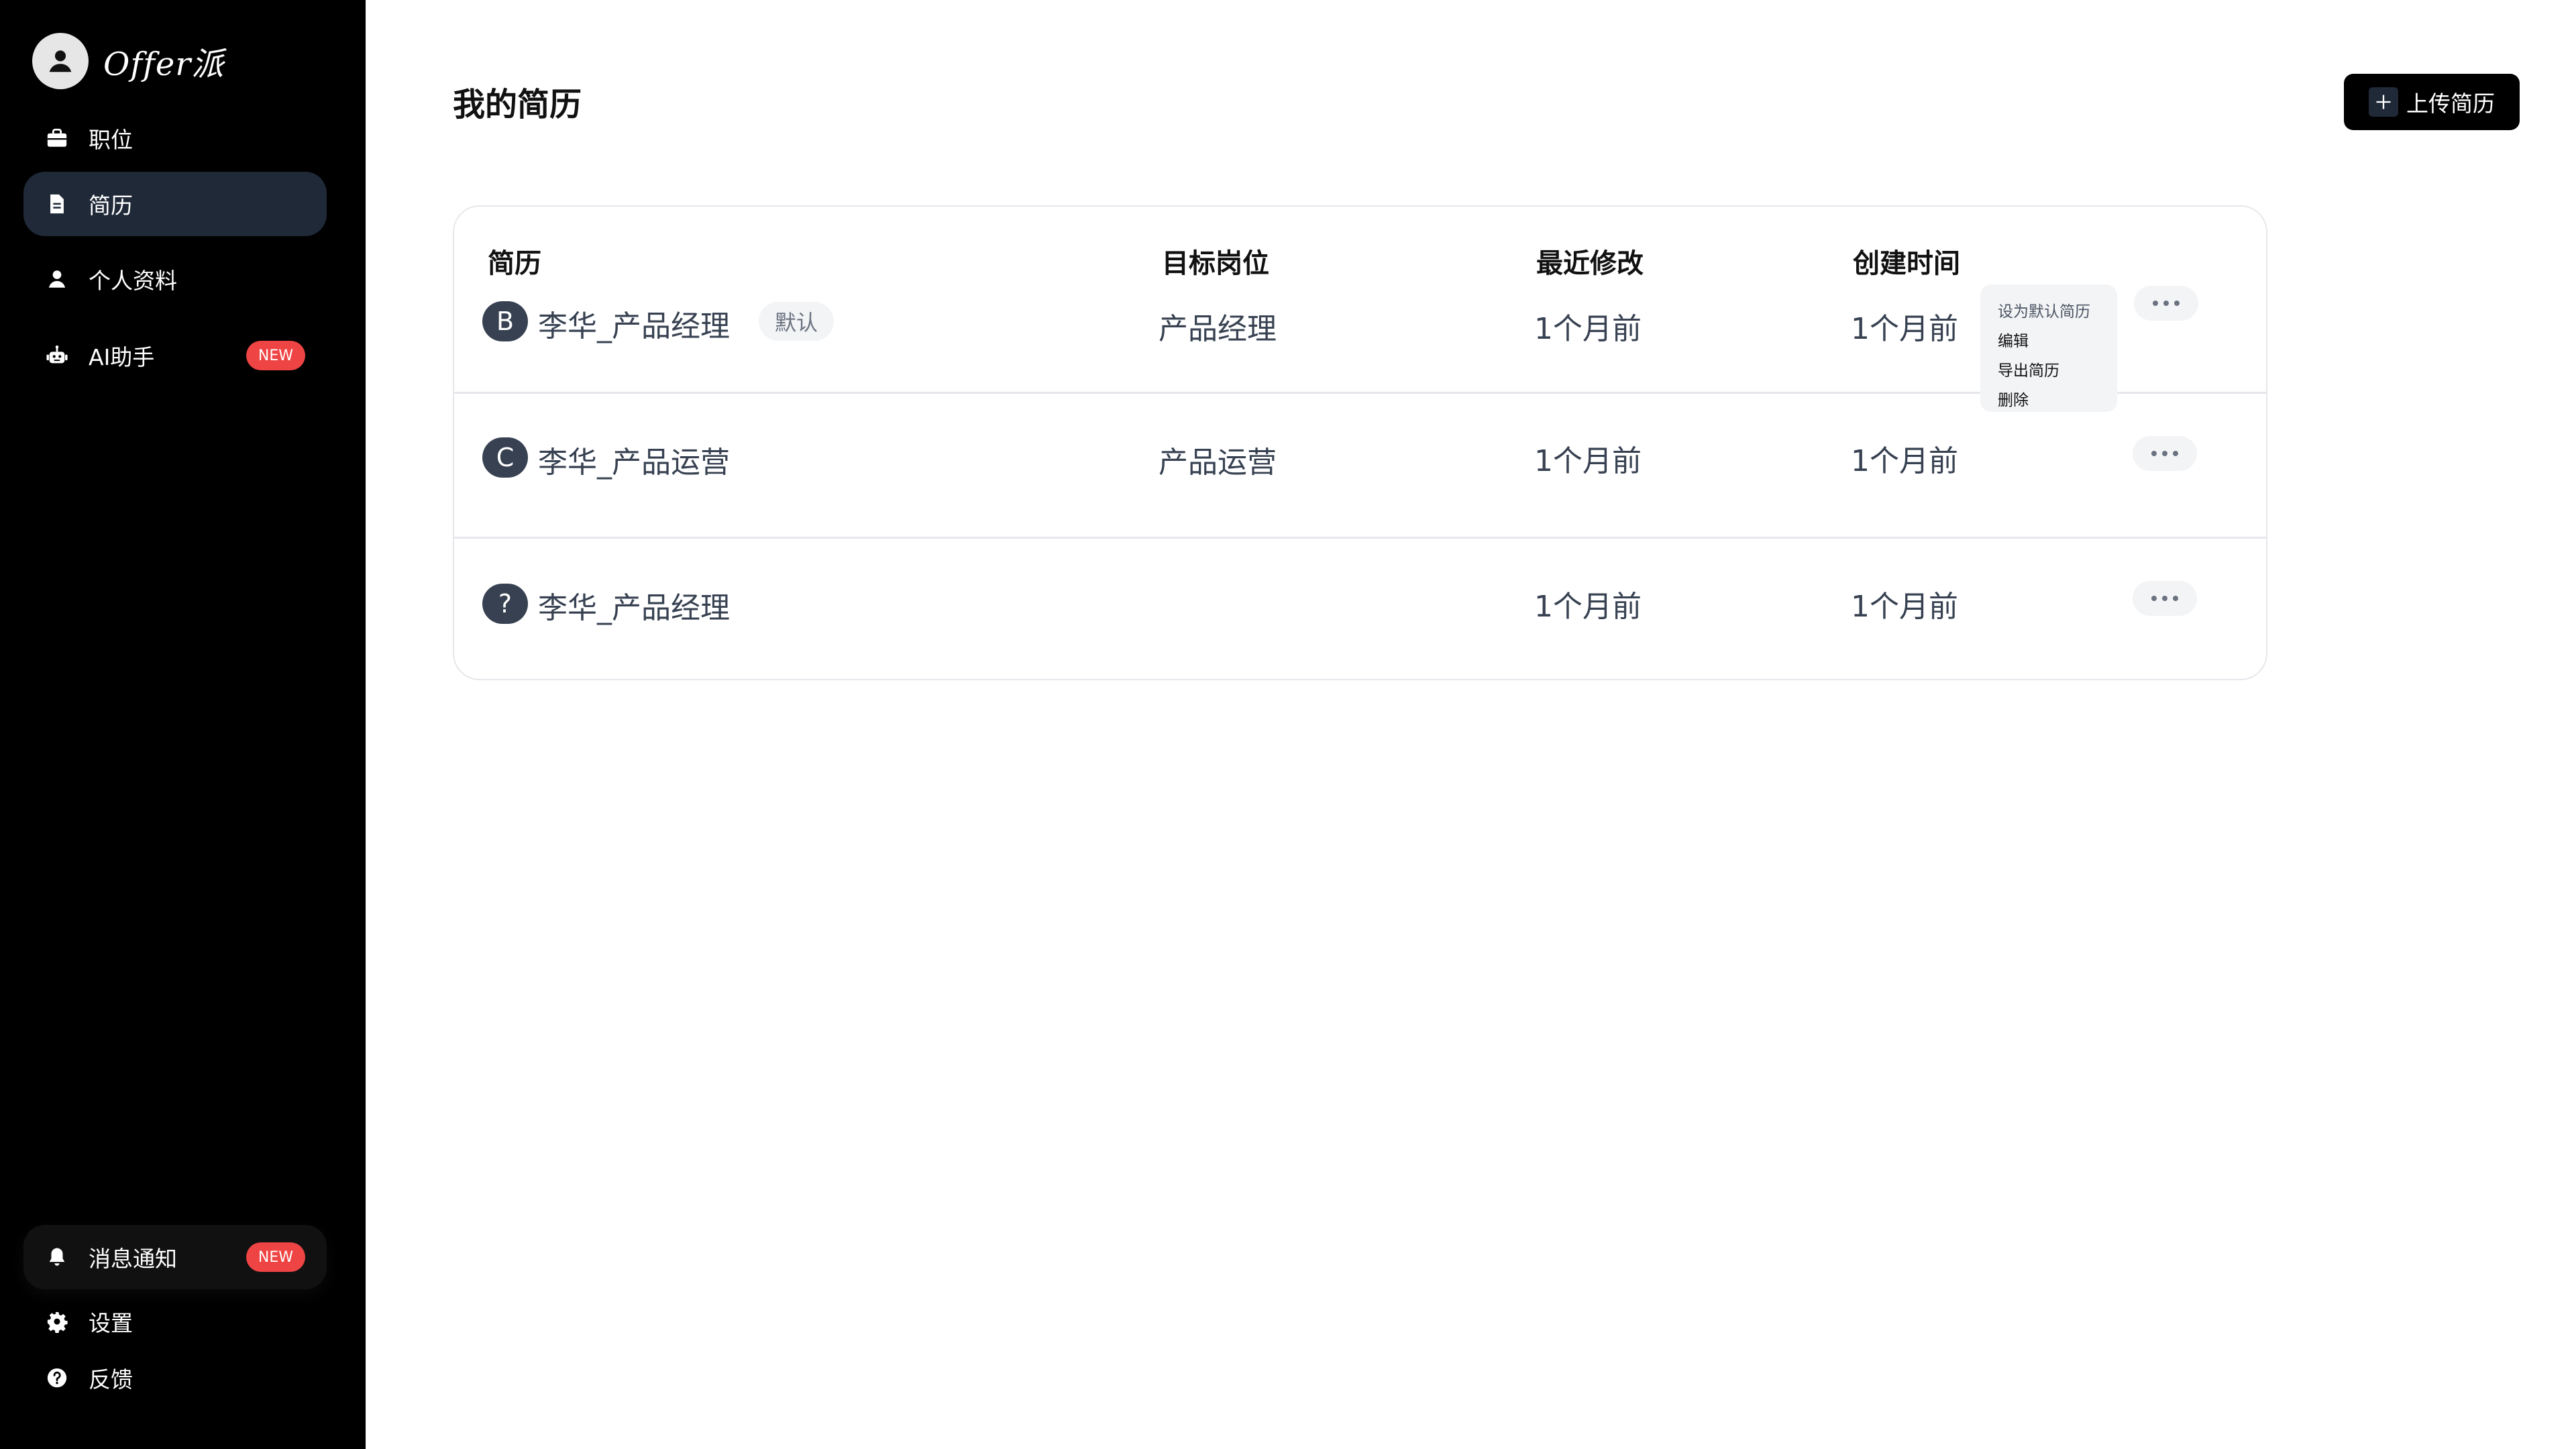 Image resolution: width=2576 pixels, height=1449 pixels. I want to click on sidebar-item-feedback: 反馈, so click(175, 1378).